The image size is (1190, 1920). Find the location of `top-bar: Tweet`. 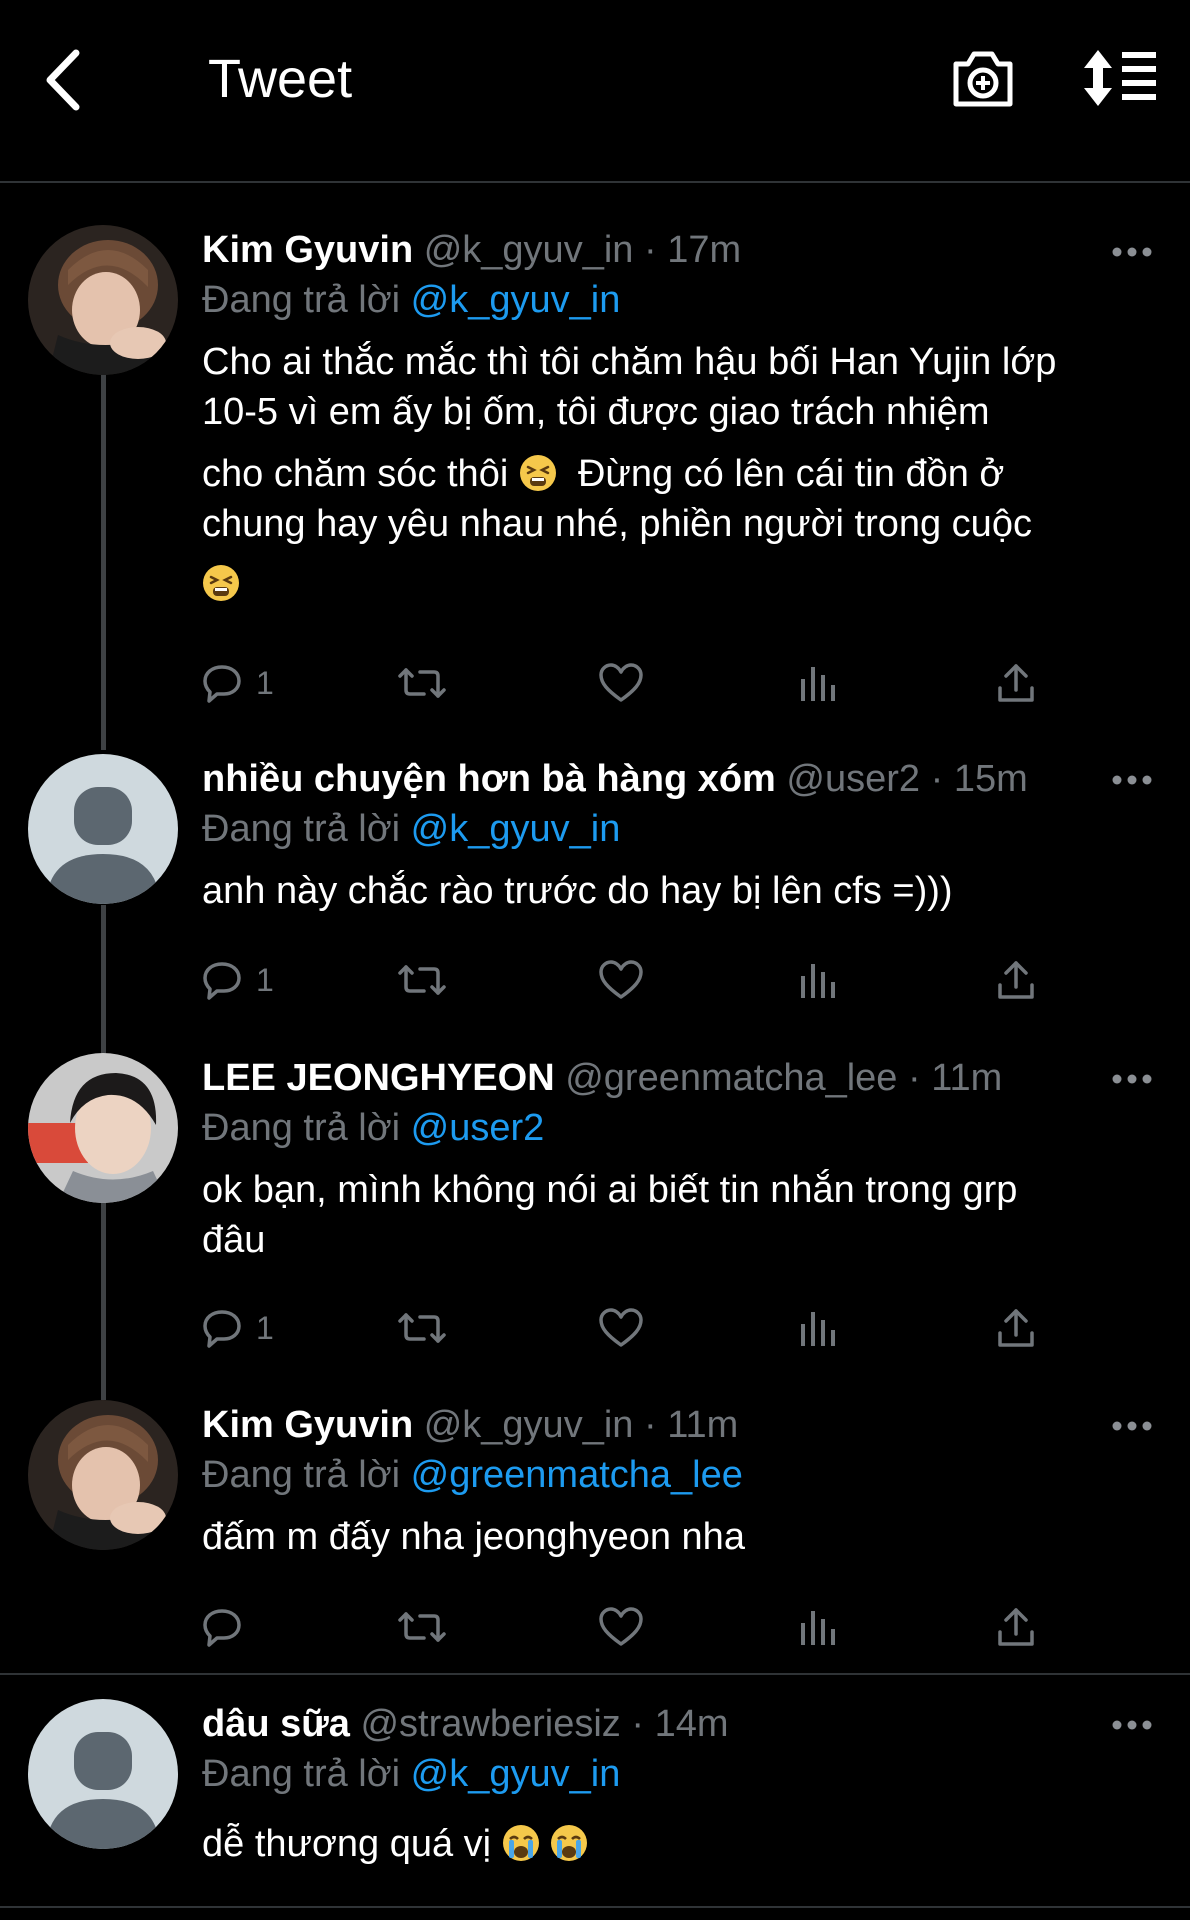

top-bar: Tweet is located at coordinates (595, 91).